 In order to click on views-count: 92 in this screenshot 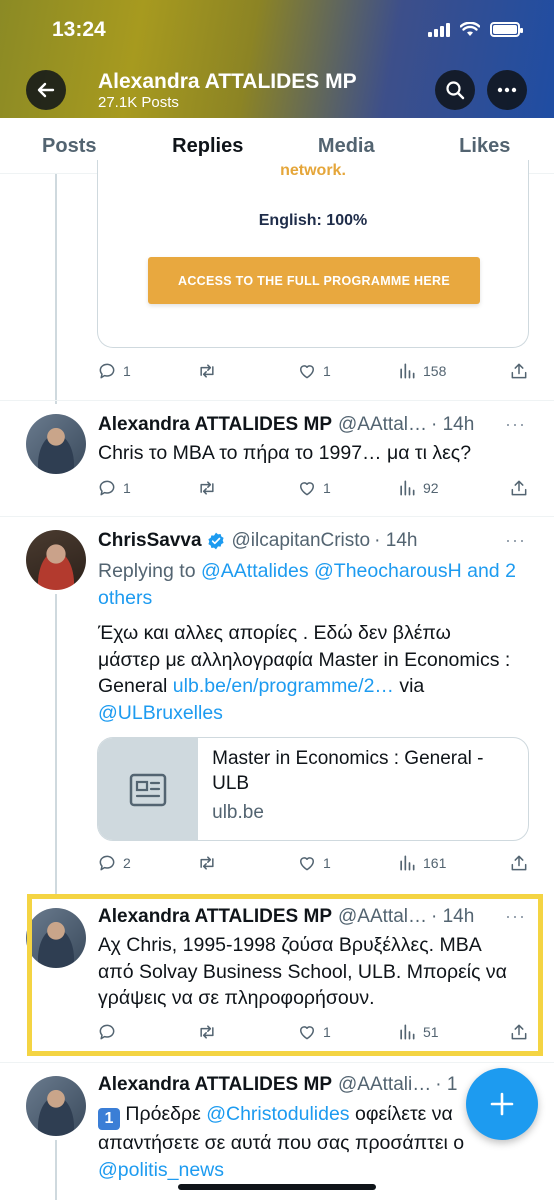, I will do `click(431, 488)`.